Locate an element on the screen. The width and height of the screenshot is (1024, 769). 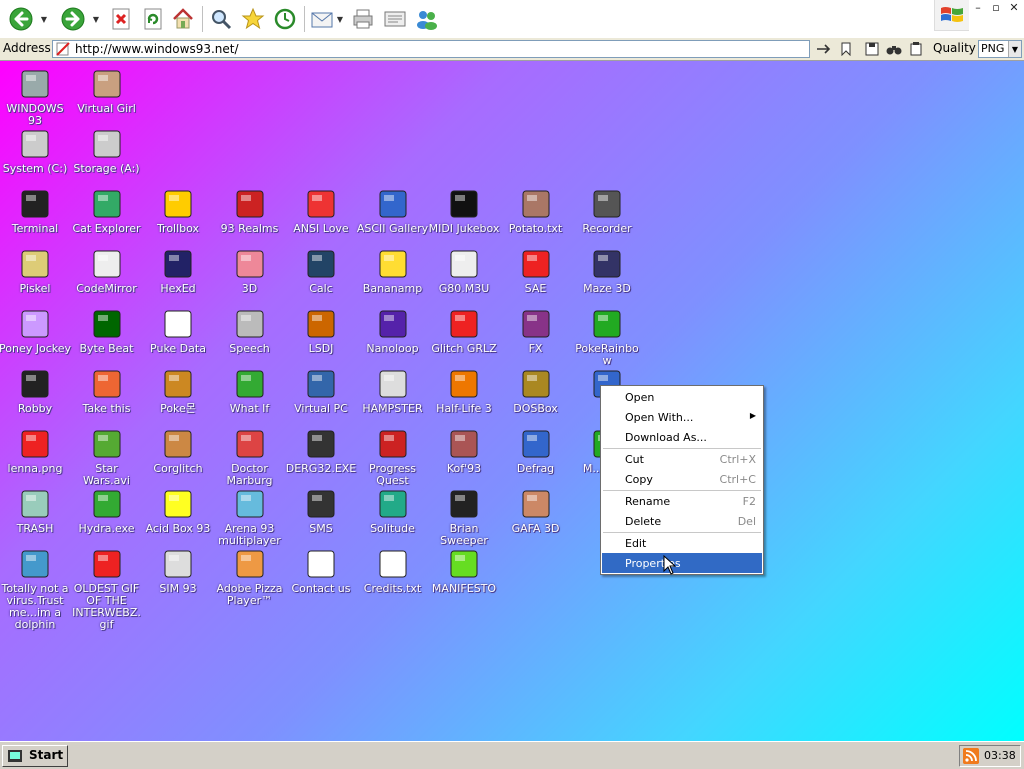
desktop-icon-virtual-pc: Virtual PC is located at coordinates (321, 396).